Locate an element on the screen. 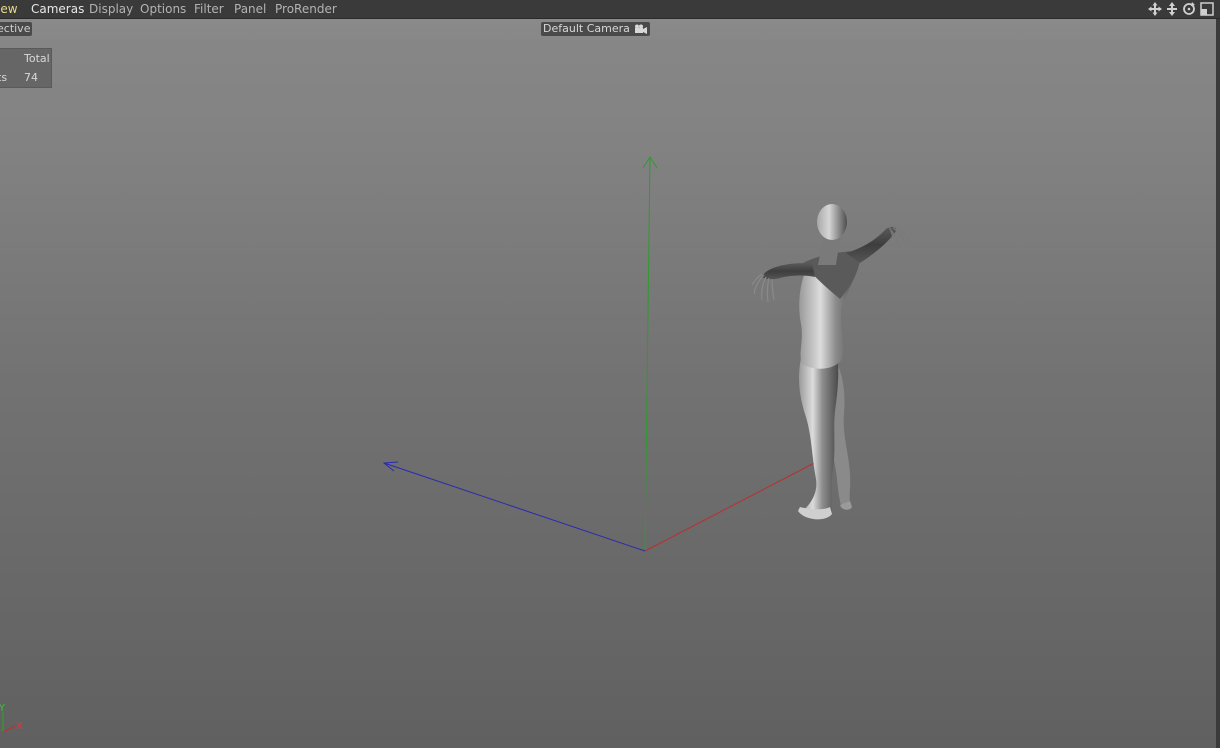 The height and width of the screenshot is (748, 1220). dolly-icon is located at coordinates (1172, 9).